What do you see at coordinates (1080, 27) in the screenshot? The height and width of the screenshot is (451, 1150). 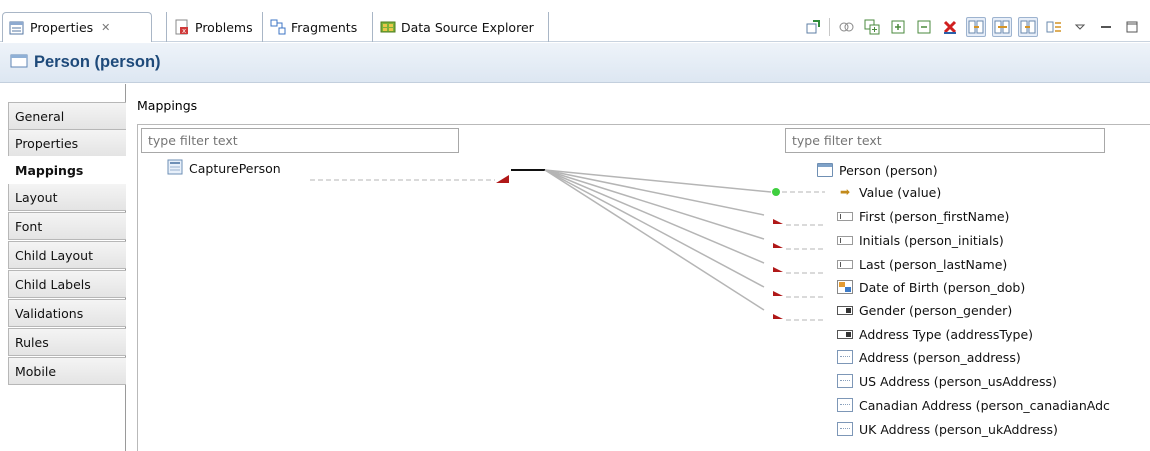 I see `view-menu-icon` at bounding box center [1080, 27].